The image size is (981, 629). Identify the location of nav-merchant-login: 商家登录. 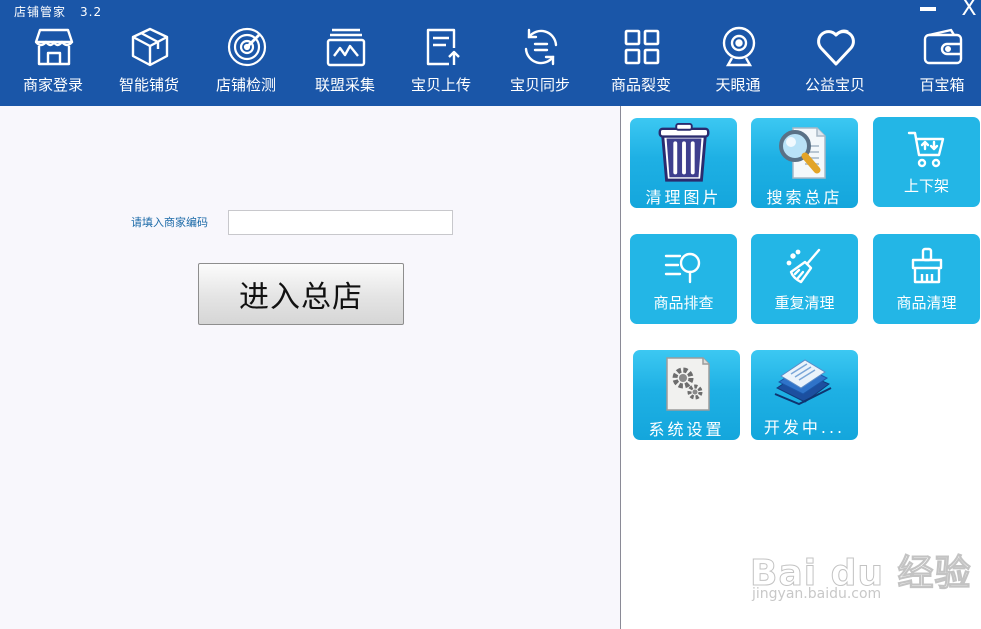
(53, 62).